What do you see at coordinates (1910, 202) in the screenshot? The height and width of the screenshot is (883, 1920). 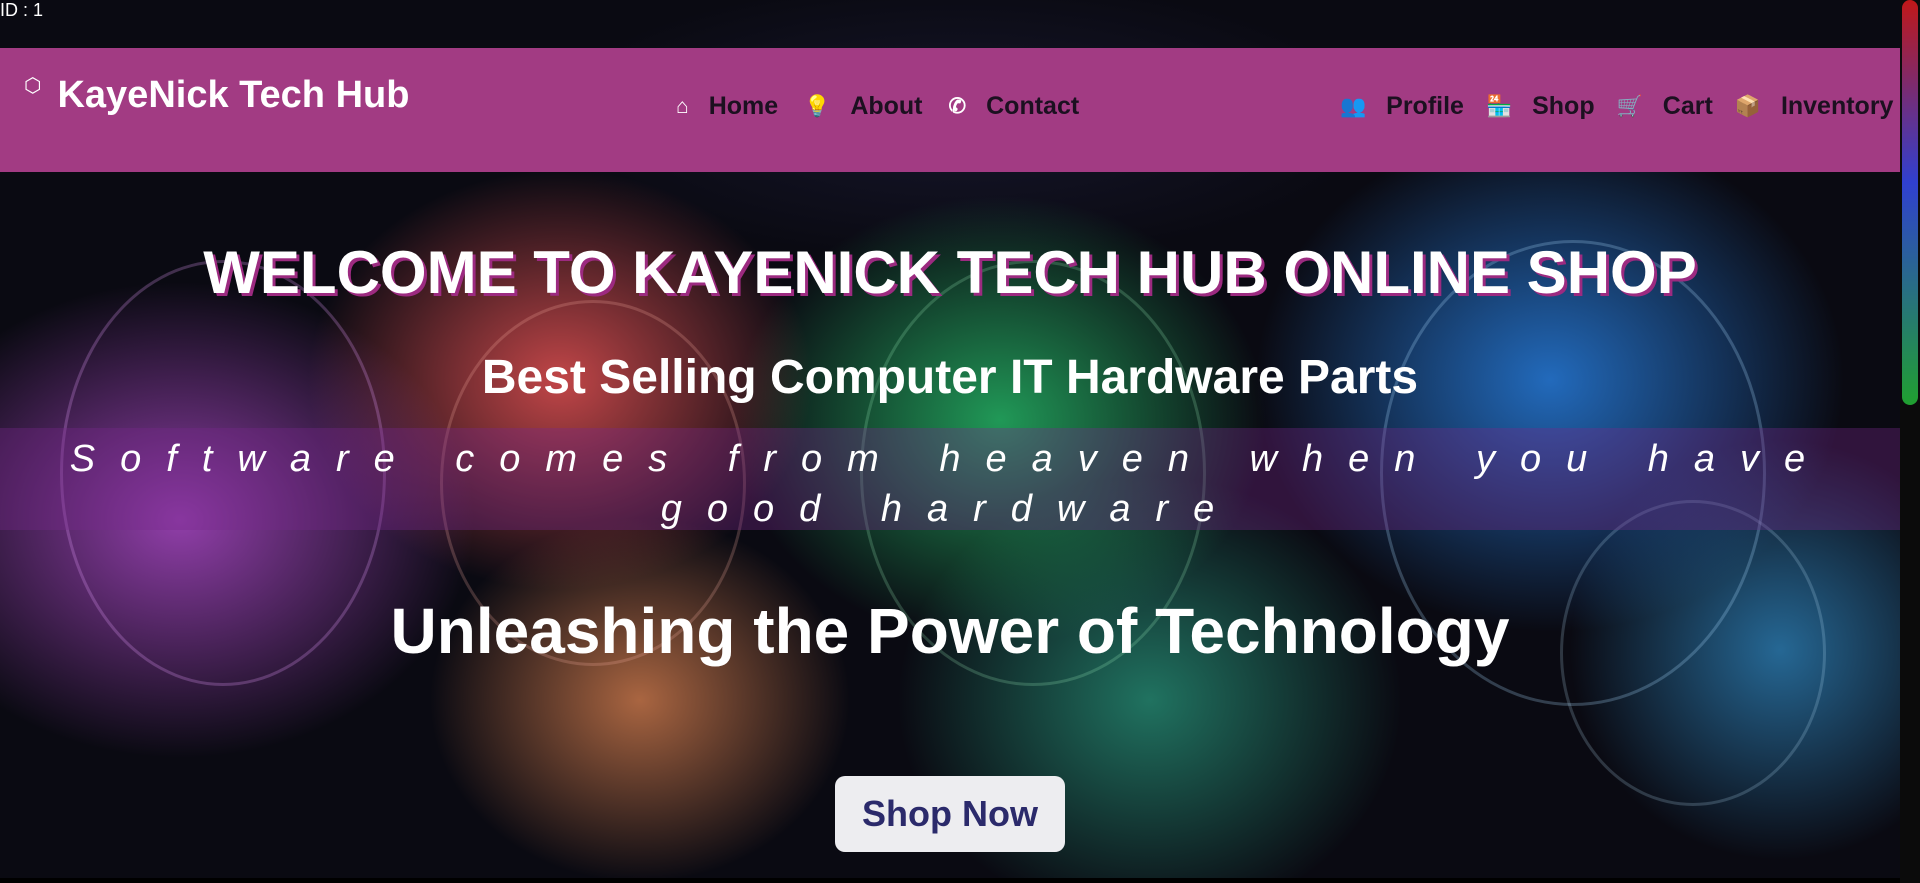 I see `scrollbar-thumb` at bounding box center [1910, 202].